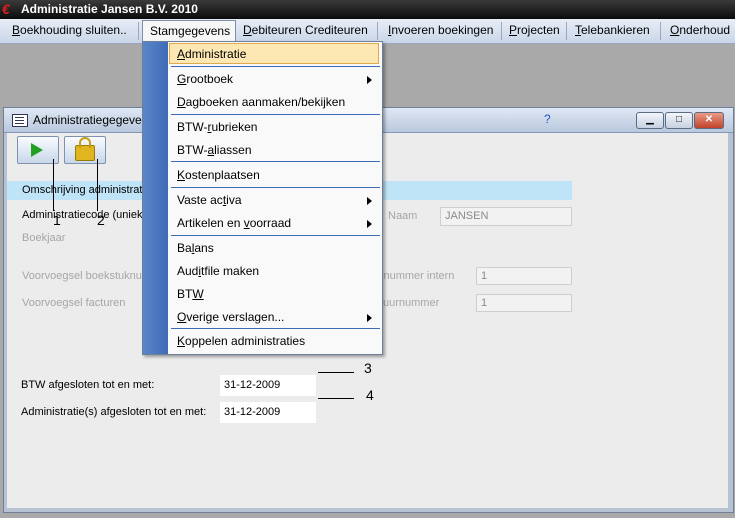 The image size is (735, 518). I want to click on administratie-afgesloten-field: 31-12-2009, so click(268, 412).